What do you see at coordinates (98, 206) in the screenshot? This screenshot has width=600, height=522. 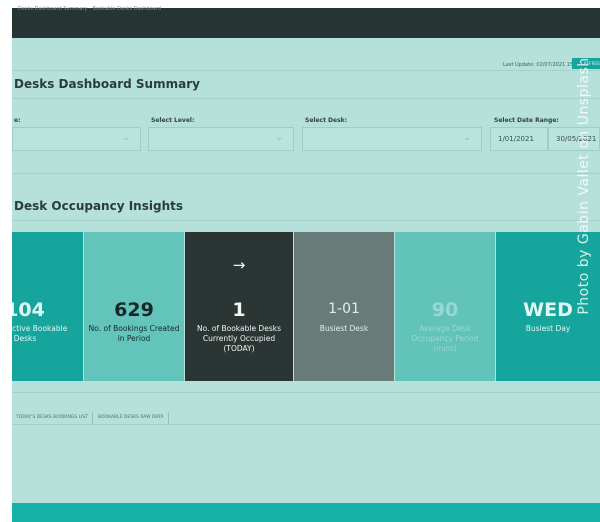 I see `insights-title: Desk Occupancy Insights` at bounding box center [98, 206].